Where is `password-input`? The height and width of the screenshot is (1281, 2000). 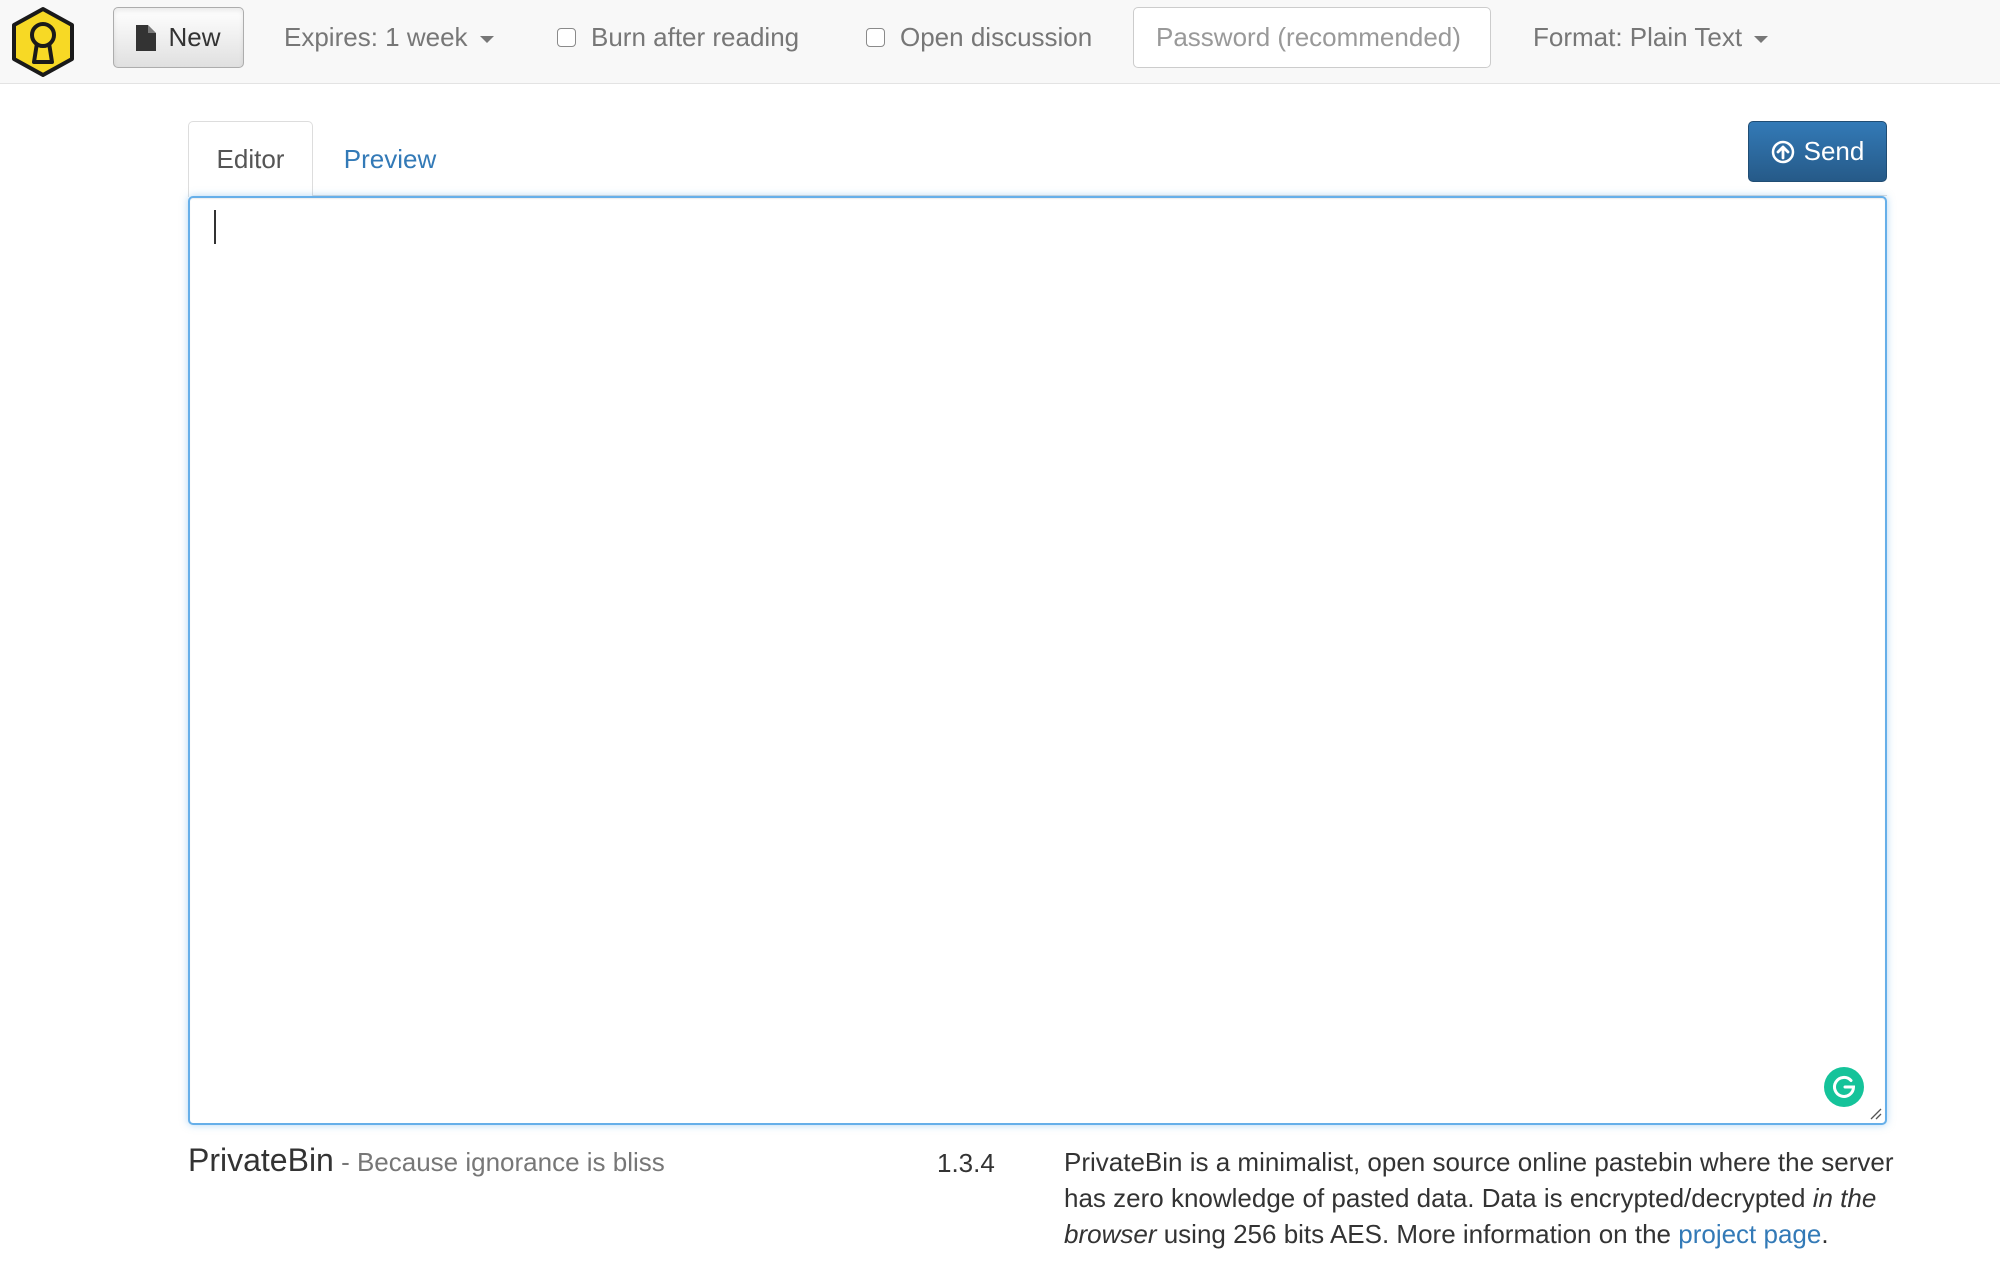
password-input is located at coordinates (1312, 37).